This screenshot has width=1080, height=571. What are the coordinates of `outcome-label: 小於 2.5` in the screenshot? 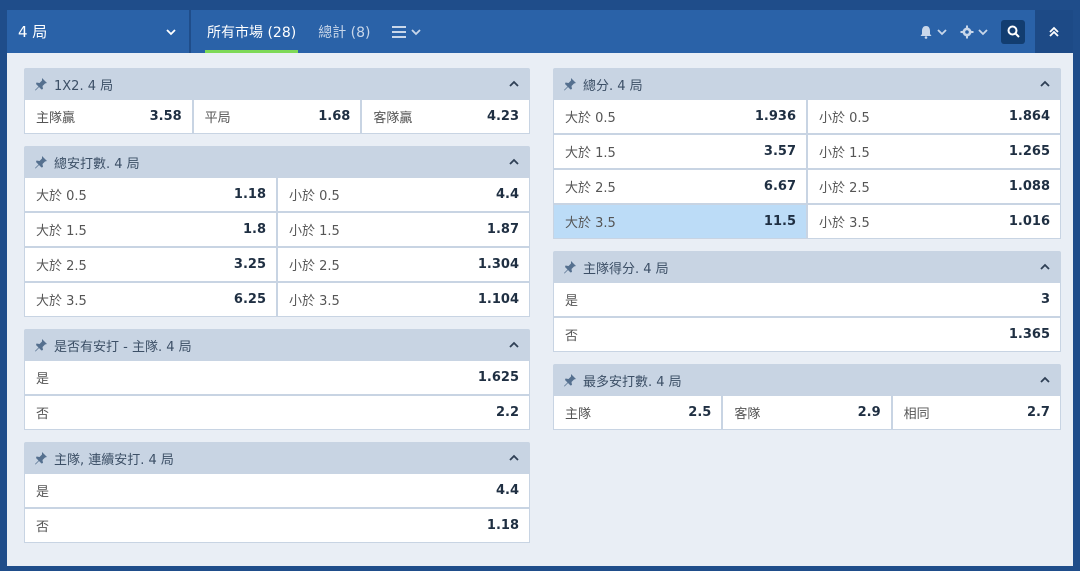 It's located at (314, 266).